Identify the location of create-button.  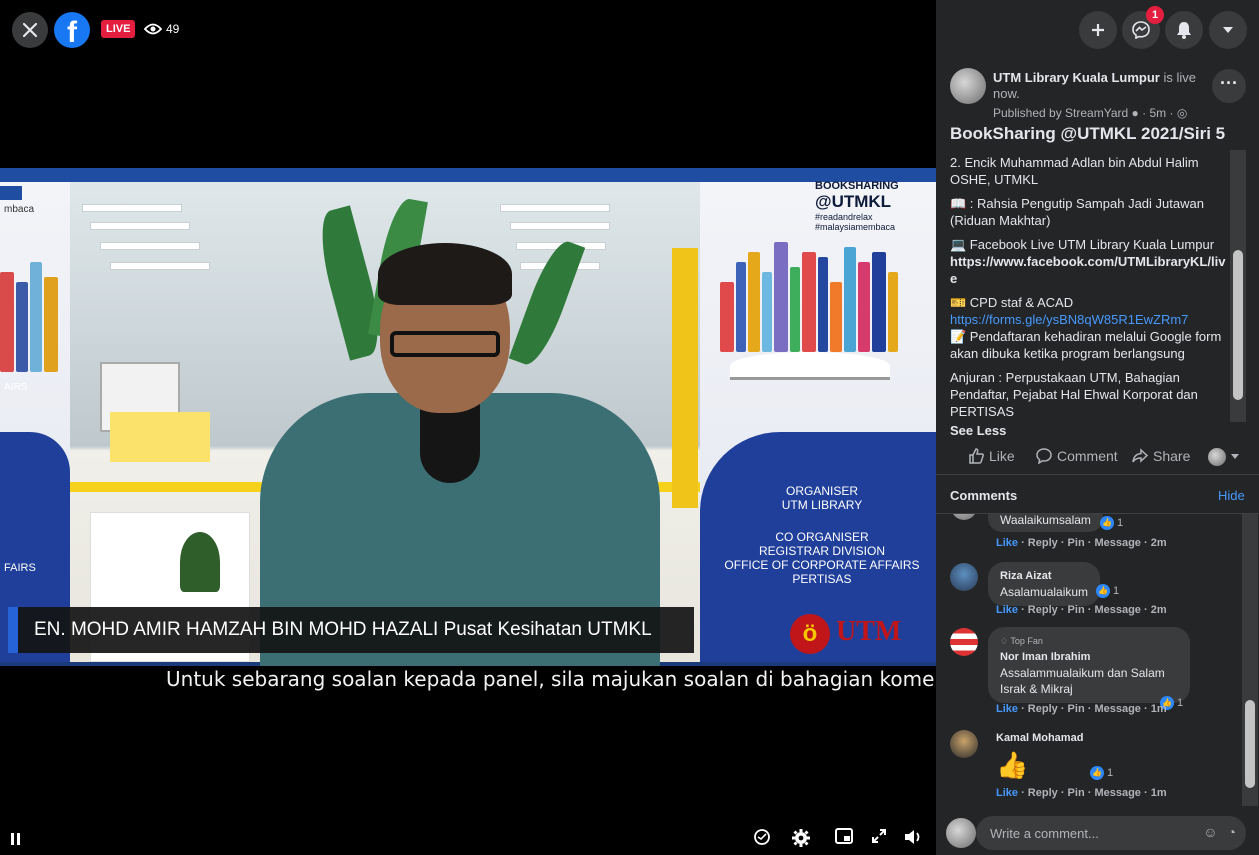
(1098, 30).